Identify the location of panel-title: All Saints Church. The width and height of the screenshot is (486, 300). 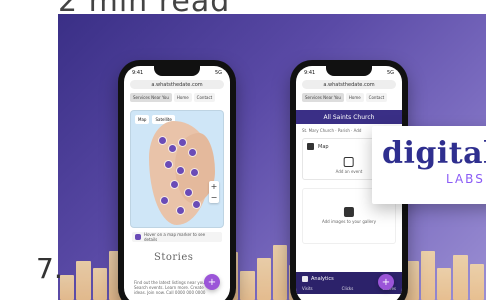
(349, 117).